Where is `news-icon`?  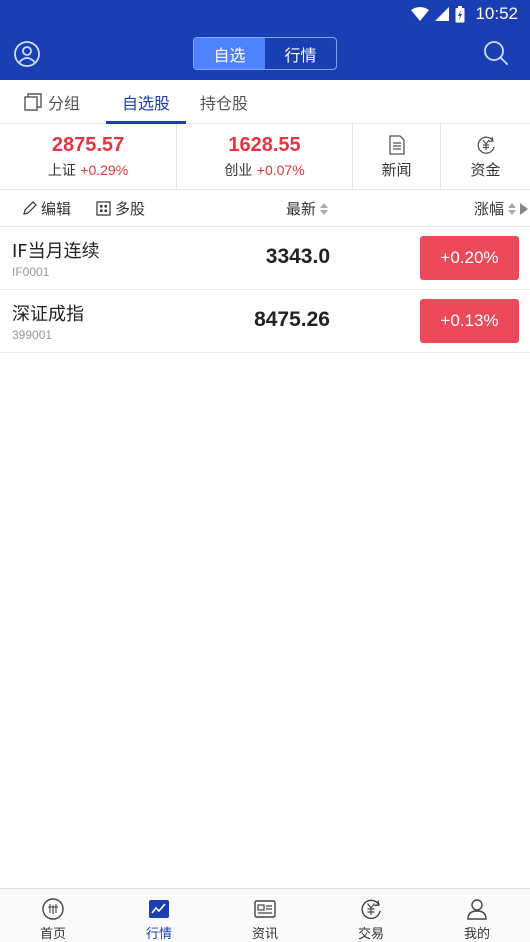
news-icon is located at coordinates (396, 144).